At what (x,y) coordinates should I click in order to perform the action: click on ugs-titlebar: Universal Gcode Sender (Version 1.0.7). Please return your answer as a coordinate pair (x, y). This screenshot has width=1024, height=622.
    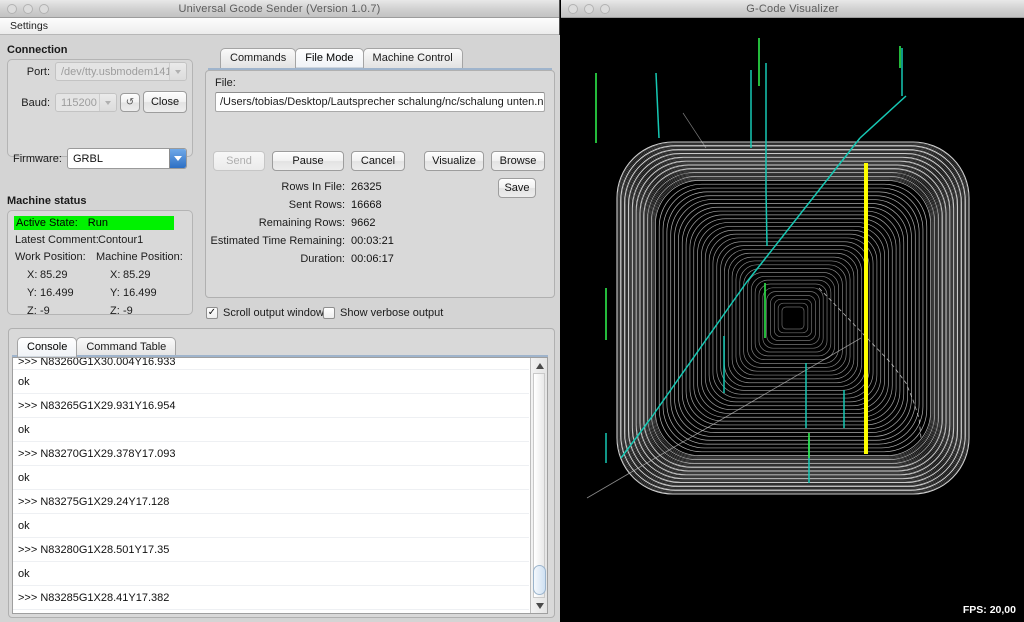
    Looking at the image, I should click on (279, 9).